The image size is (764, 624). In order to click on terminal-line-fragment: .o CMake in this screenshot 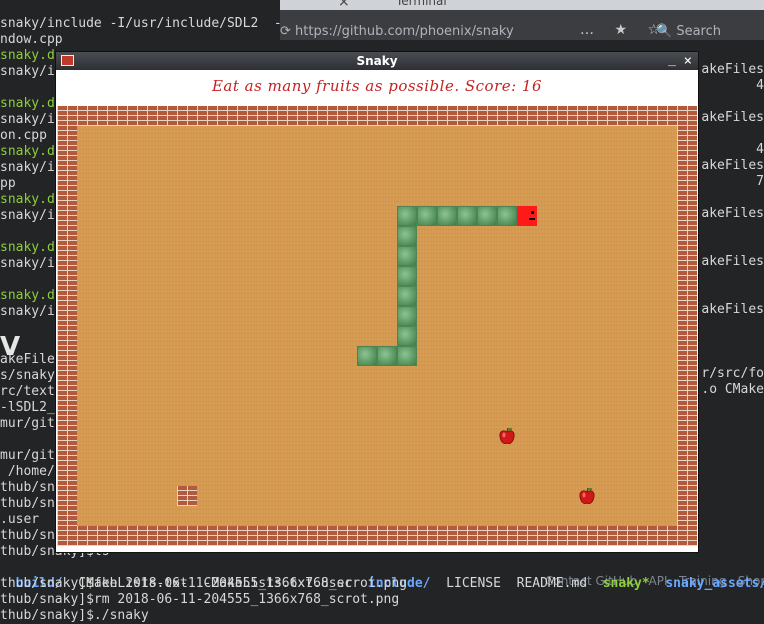, I will do `click(732, 389)`.